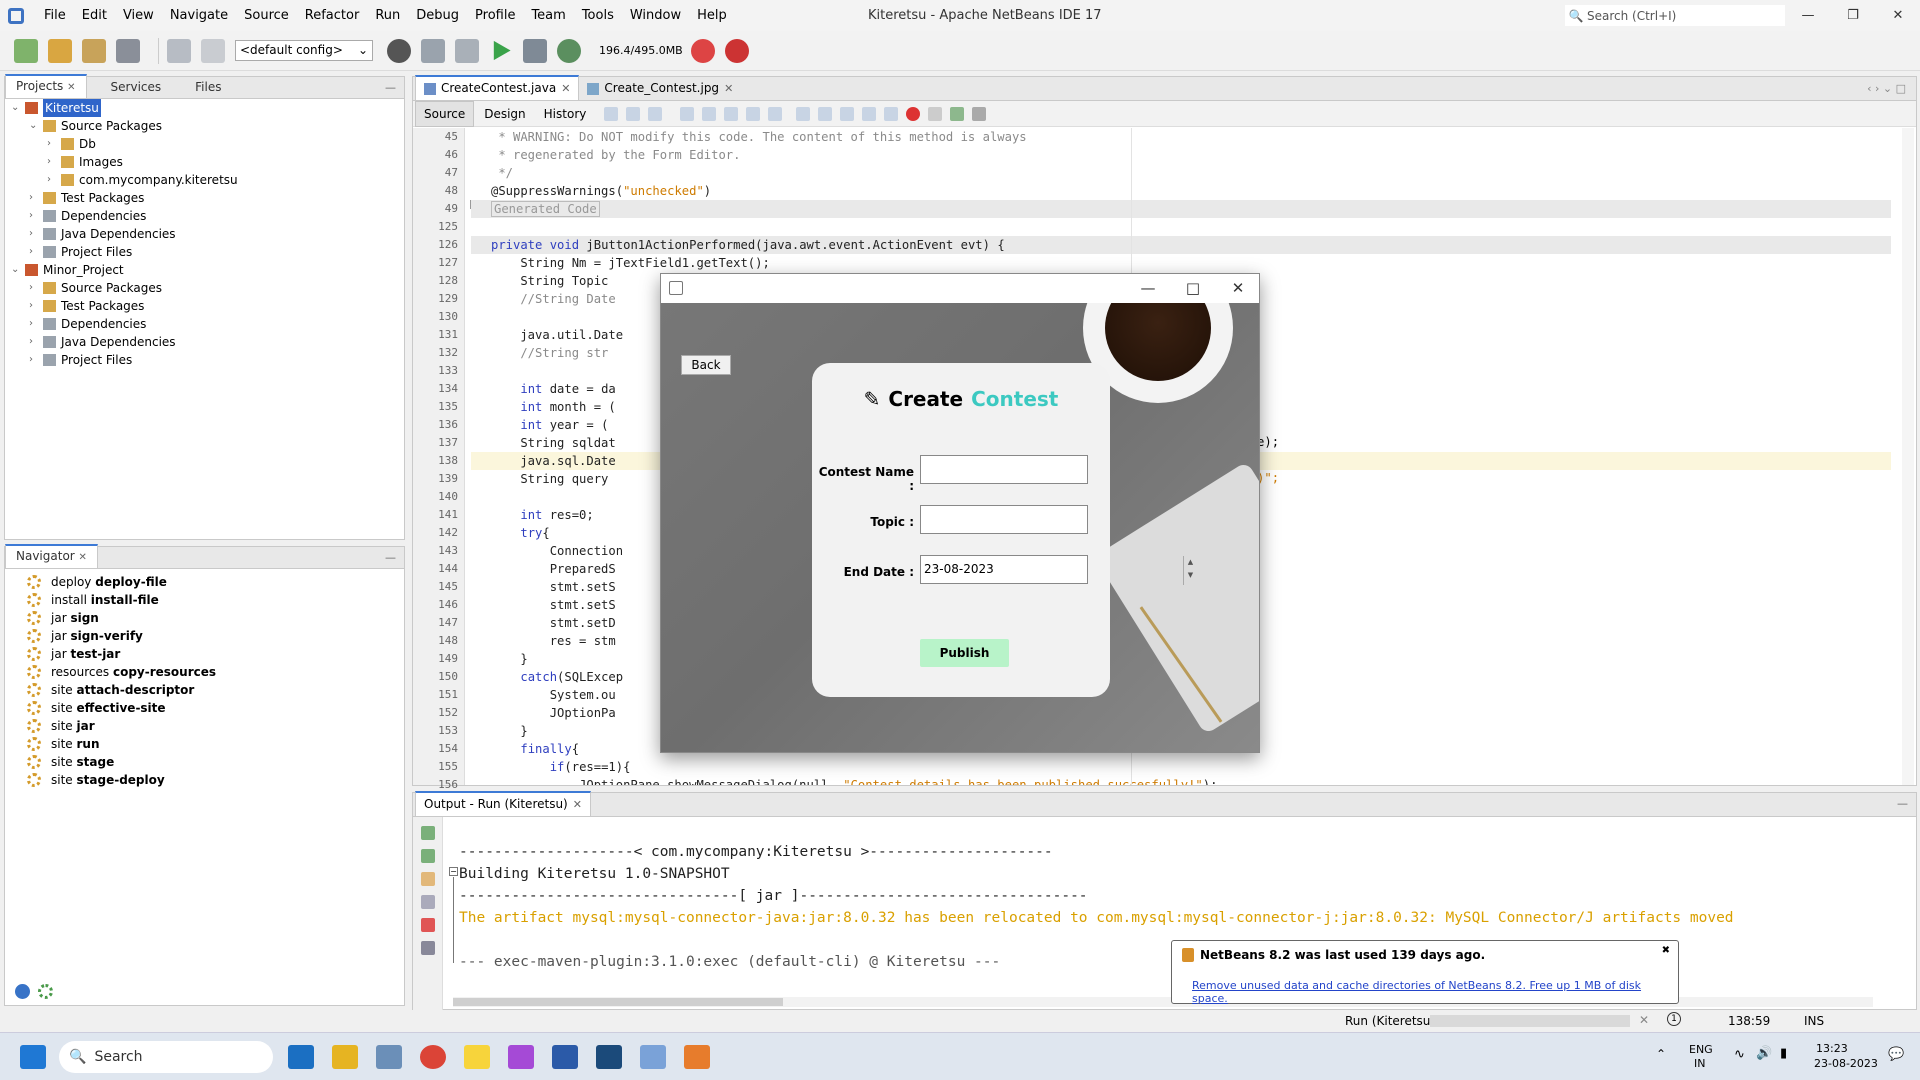 The height and width of the screenshot is (1080, 1920). Describe the element at coordinates (712, 15) in the screenshot. I see `menu-help: Help` at that location.